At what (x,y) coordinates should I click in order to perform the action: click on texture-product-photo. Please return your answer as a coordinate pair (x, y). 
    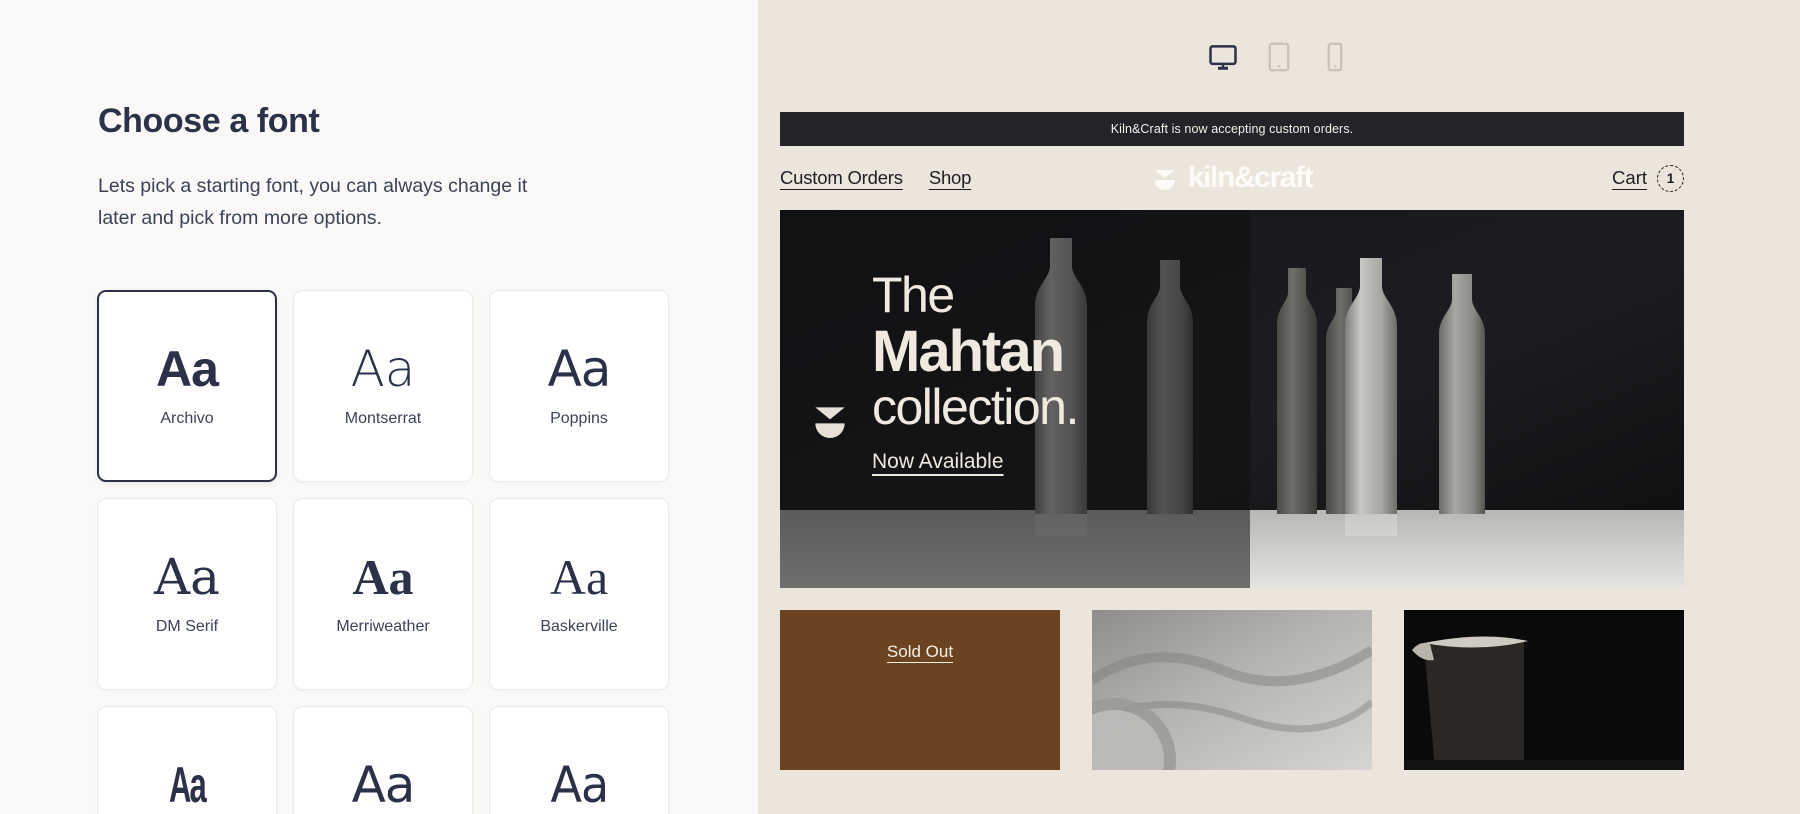
    Looking at the image, I should click on (1232, 690).